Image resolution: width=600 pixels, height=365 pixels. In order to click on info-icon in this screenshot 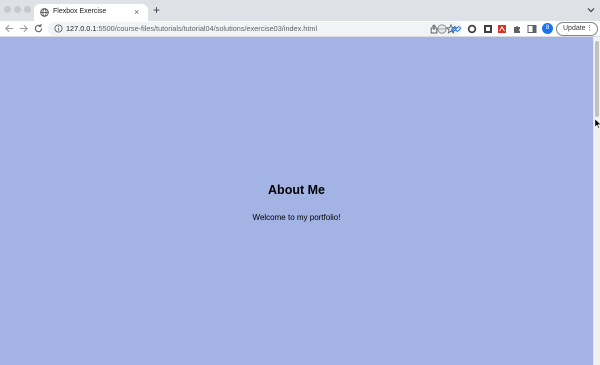, I will do `click(58, 28)`.